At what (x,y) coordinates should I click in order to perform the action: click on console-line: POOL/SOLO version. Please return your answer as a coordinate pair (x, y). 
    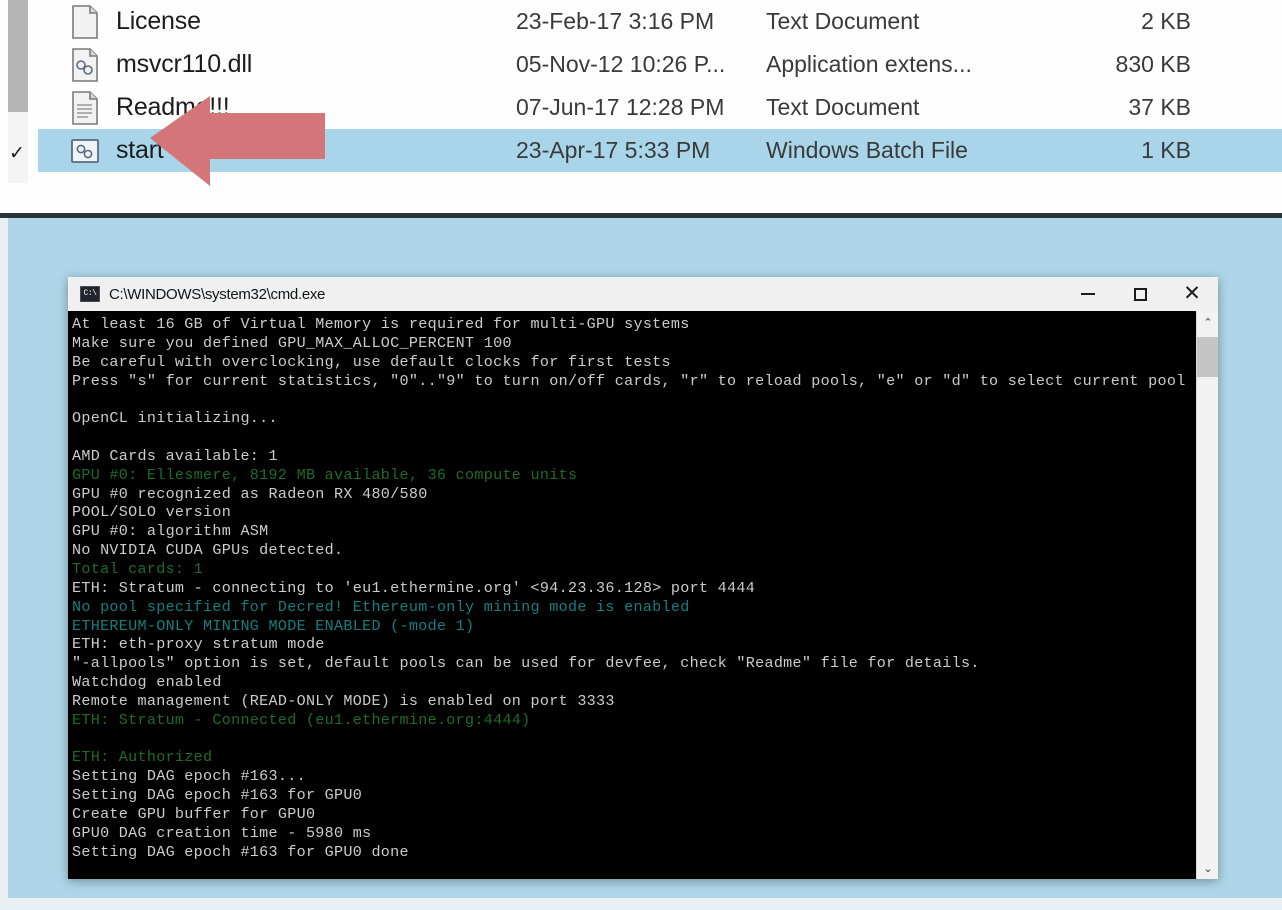
    Looking at the image, I should click on (152, 512).